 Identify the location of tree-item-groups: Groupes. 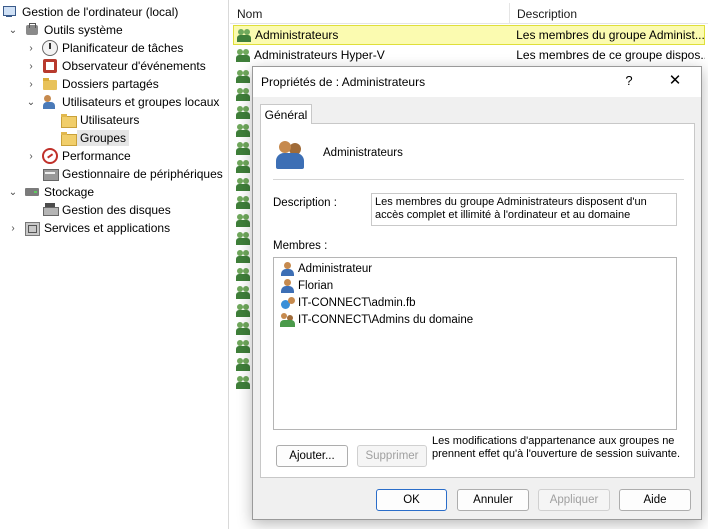
(95, 138).